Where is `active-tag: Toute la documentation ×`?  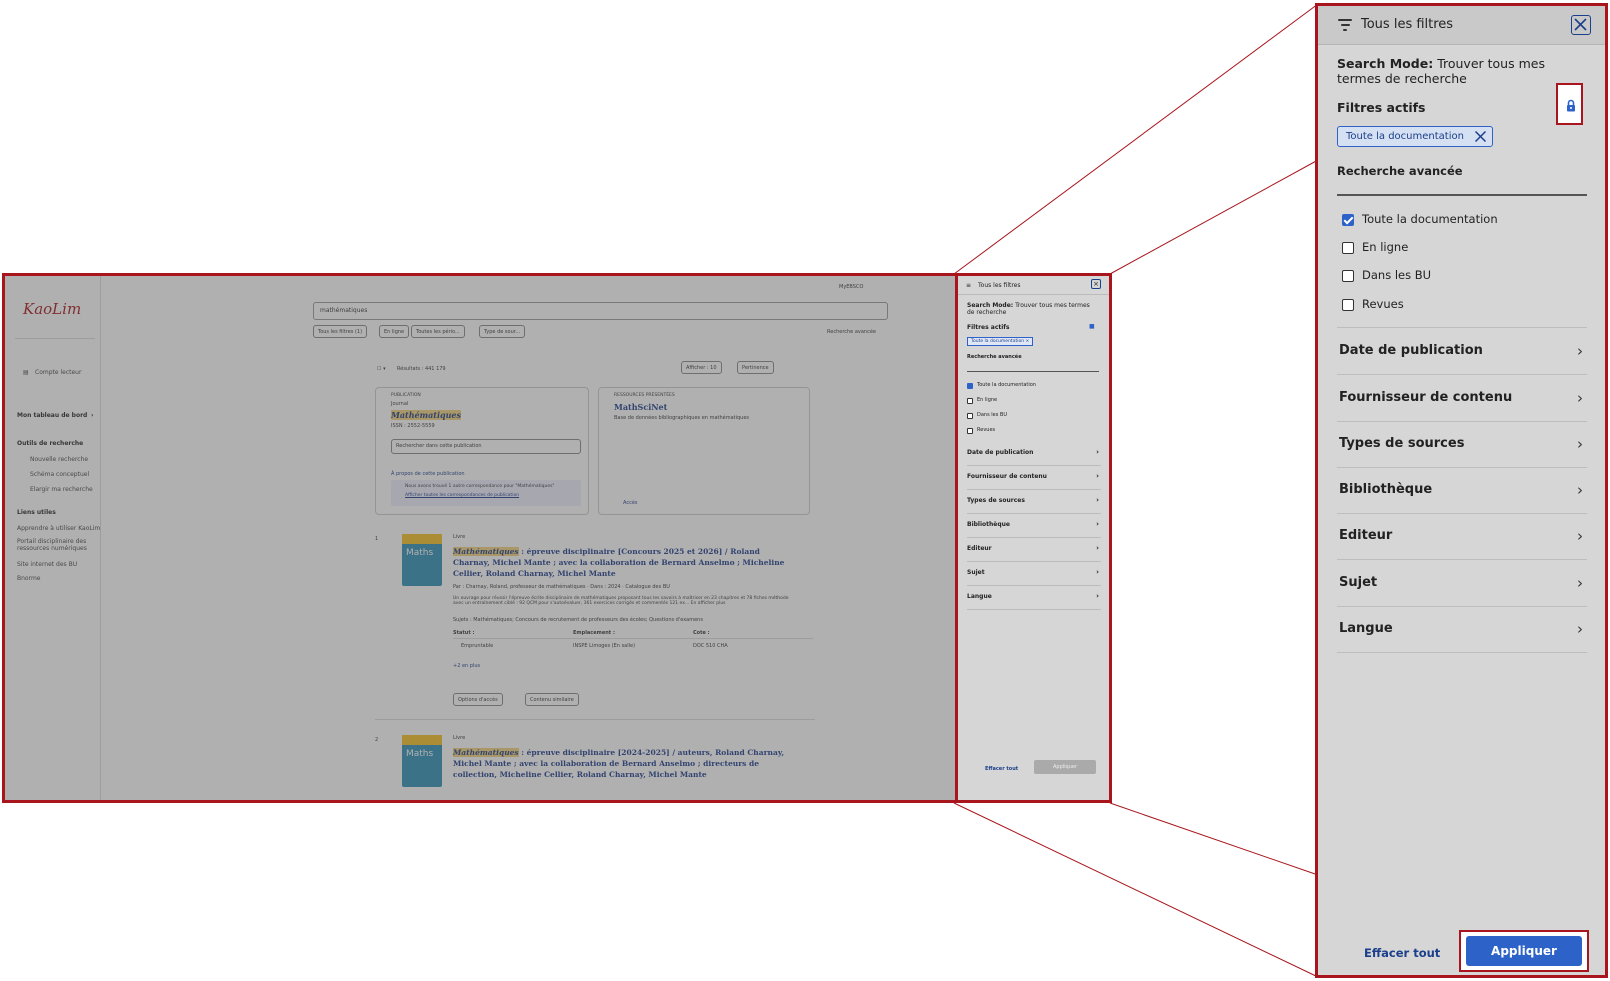
active-tag: Toute la documentation × is located at coordinates (1000, 341).